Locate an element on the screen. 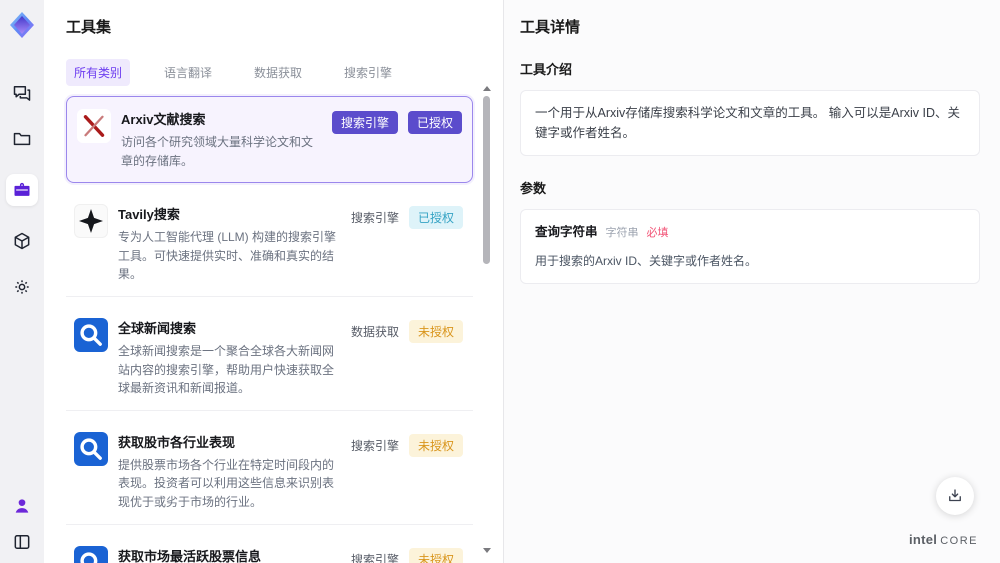  arxiv-icon is located at coordinates (94, 126).